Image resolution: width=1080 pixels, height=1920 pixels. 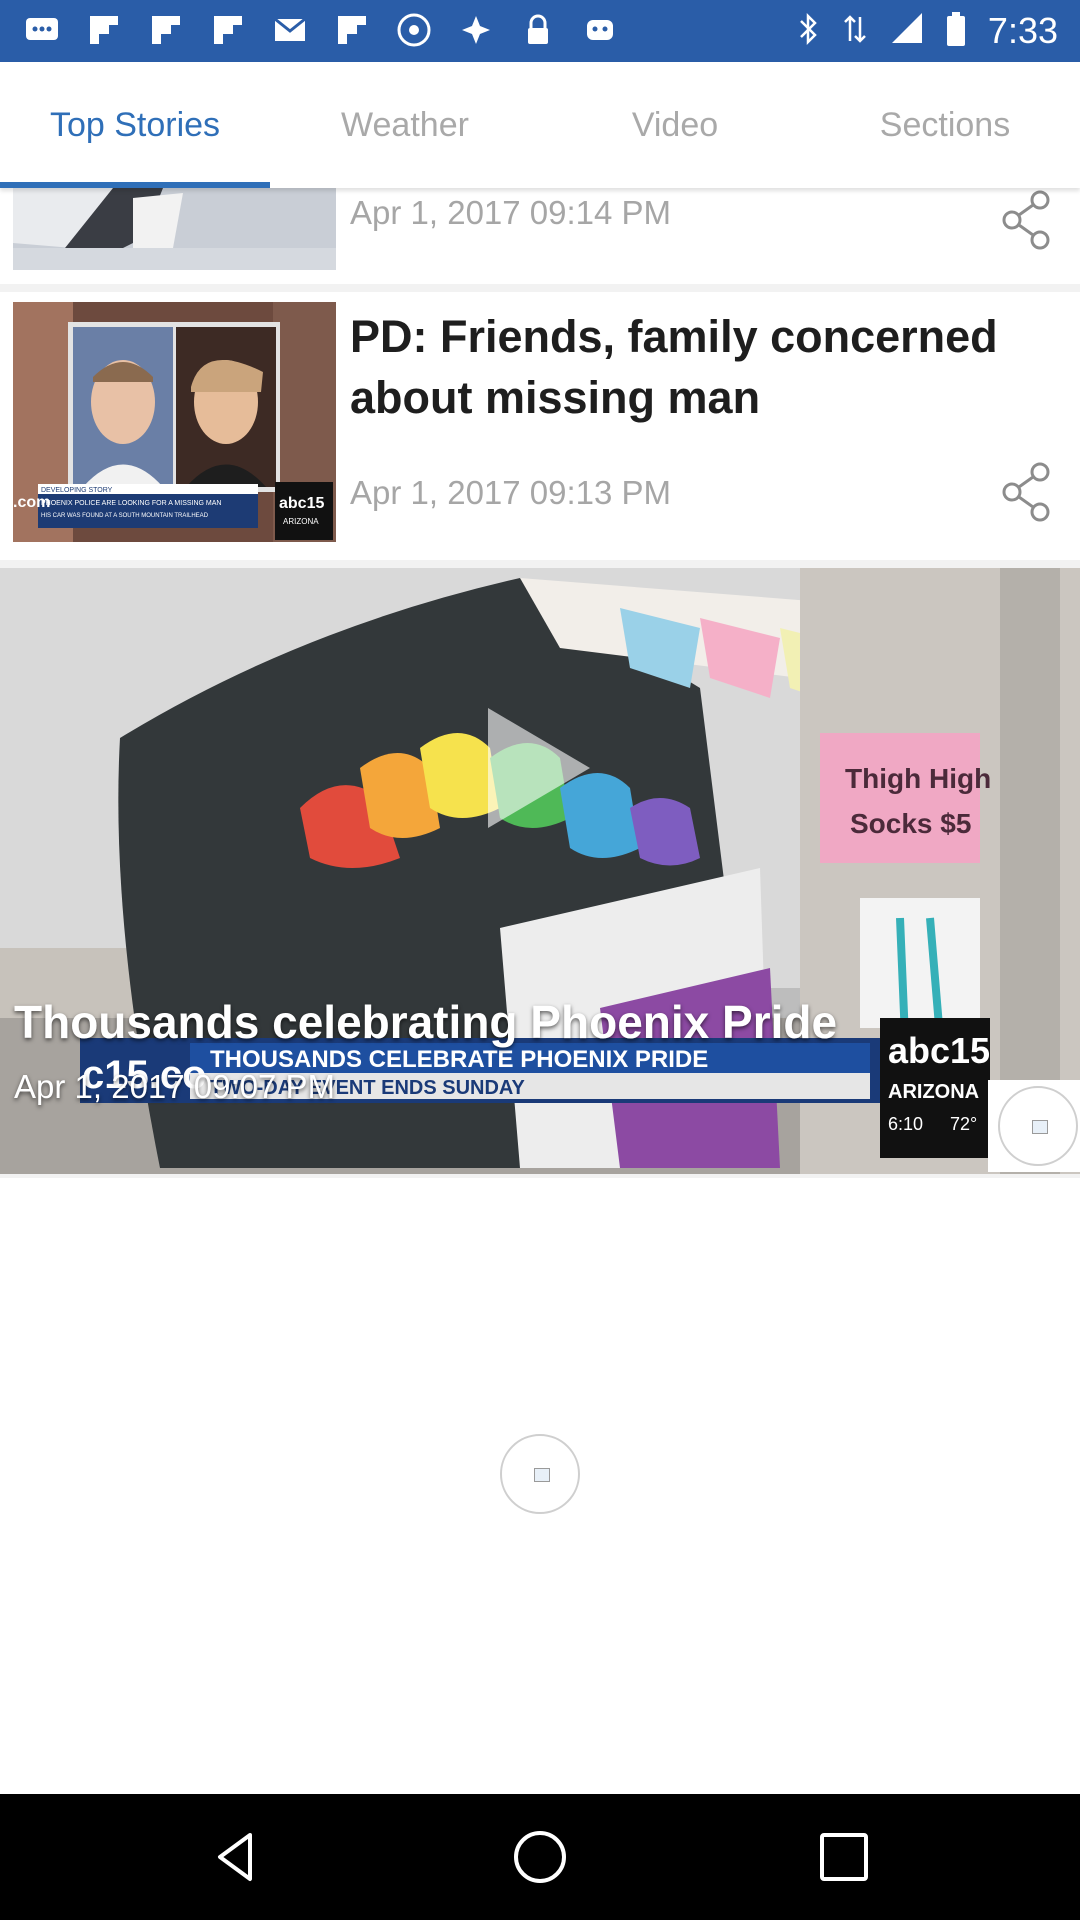 I want to click on channel-logo: abc15, so click(x=939, y=1050).